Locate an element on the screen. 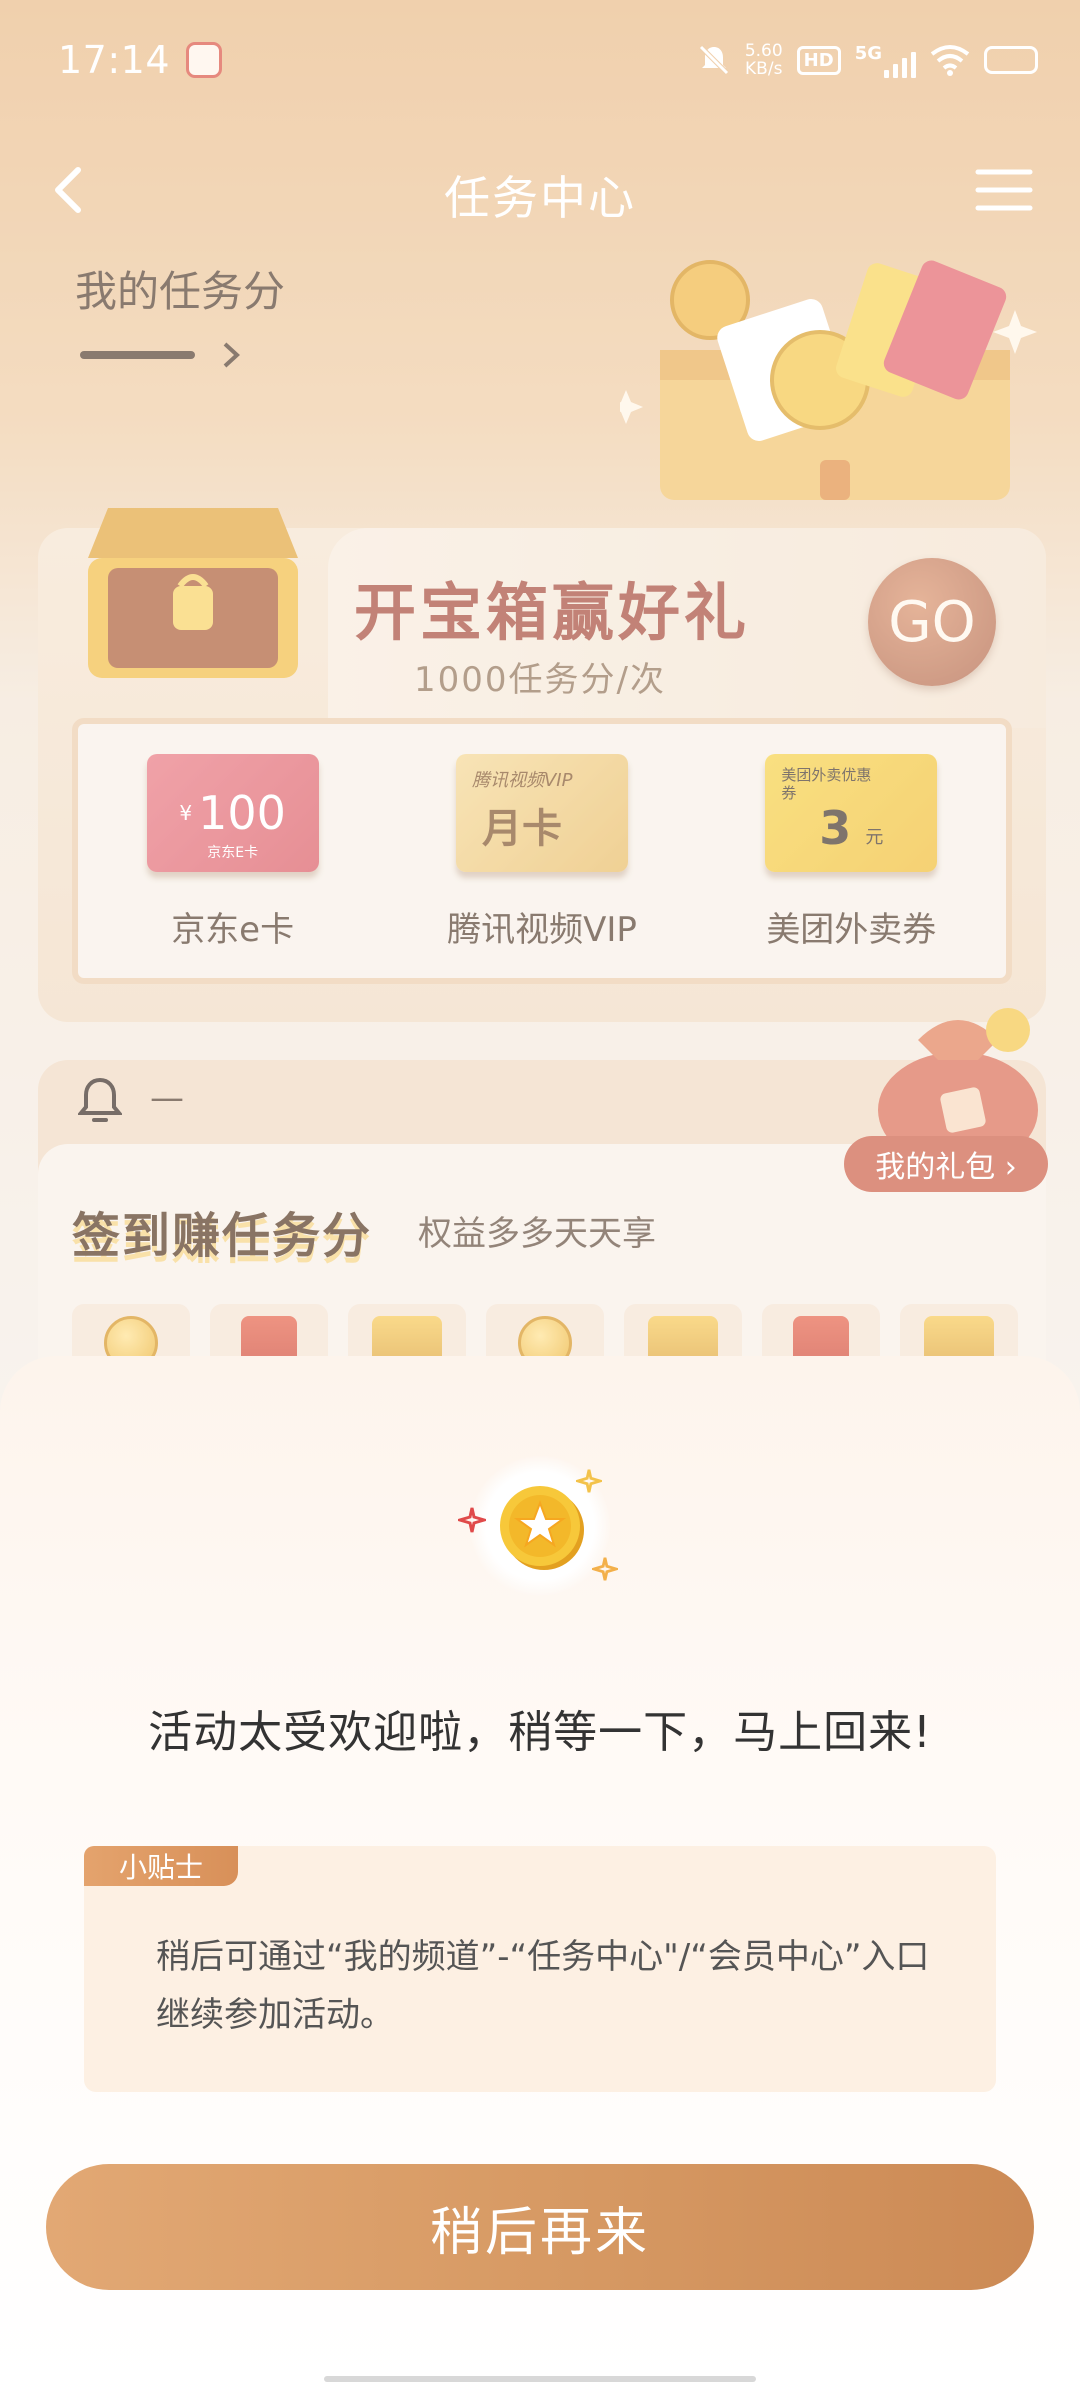 The image size is (1080, 2388). busy-message: 活动太受欢迎啦，稍等一下，马上回来! is located at coordinates (540, 1732).